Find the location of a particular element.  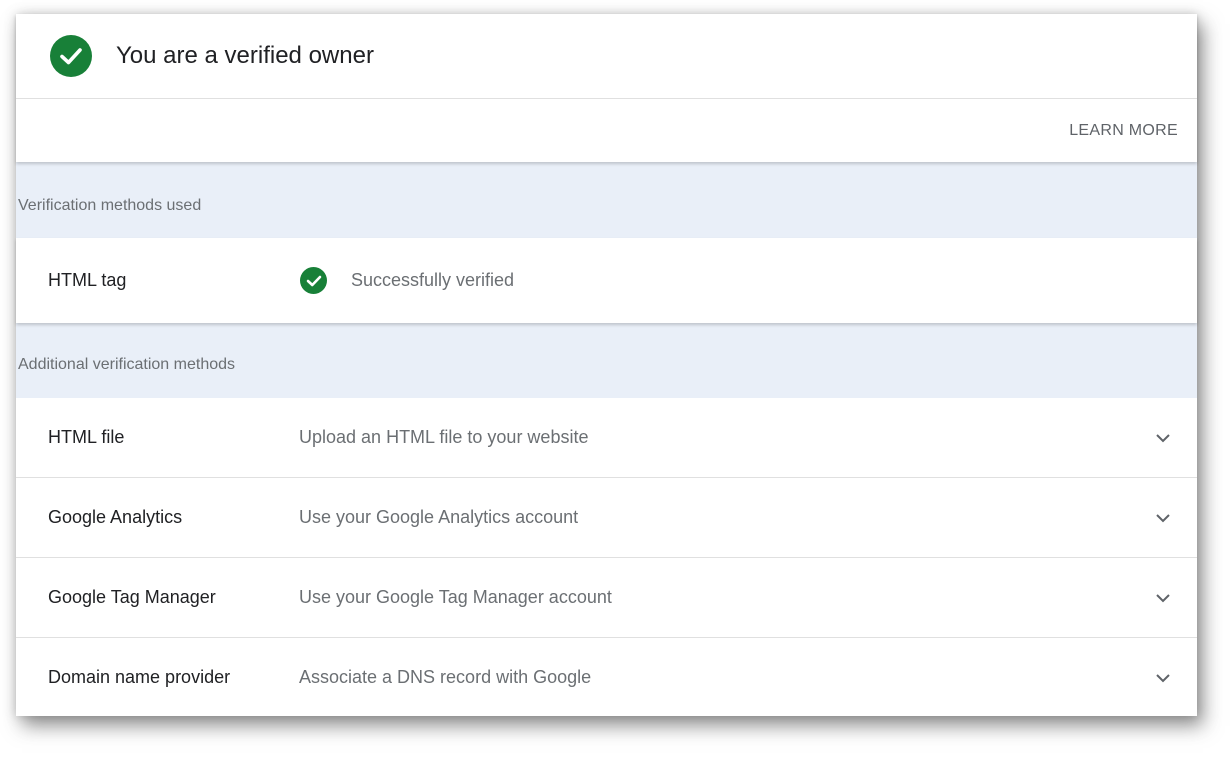

method-description: Associate a DNS record with Google is located at coordinates (445, 677).